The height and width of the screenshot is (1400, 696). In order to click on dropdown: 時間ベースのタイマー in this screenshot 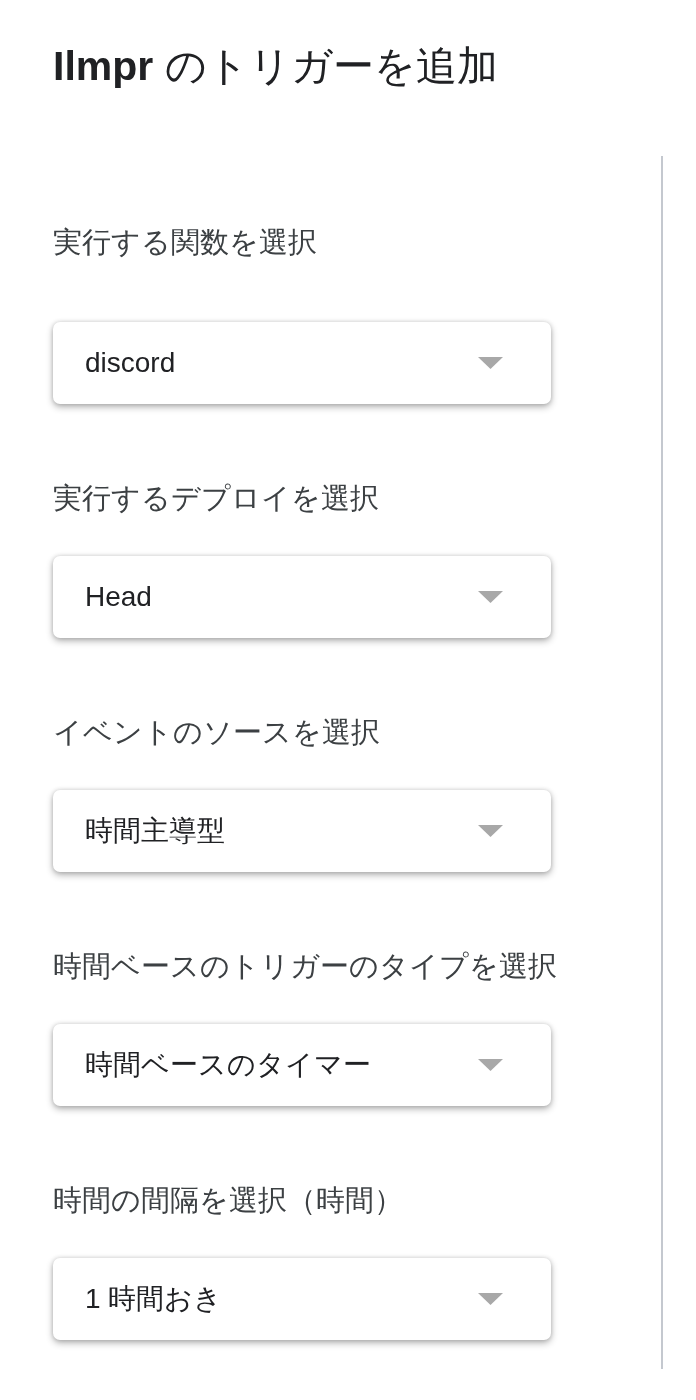, I will do `click(302, 1065)`.